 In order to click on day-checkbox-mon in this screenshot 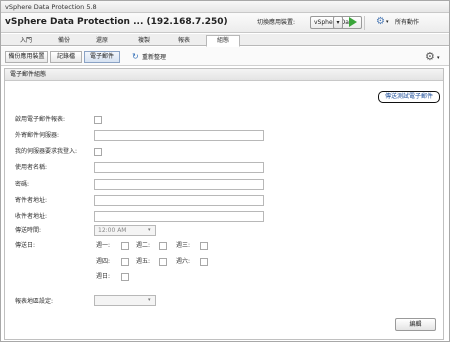, I will do `click(125, 246)`.